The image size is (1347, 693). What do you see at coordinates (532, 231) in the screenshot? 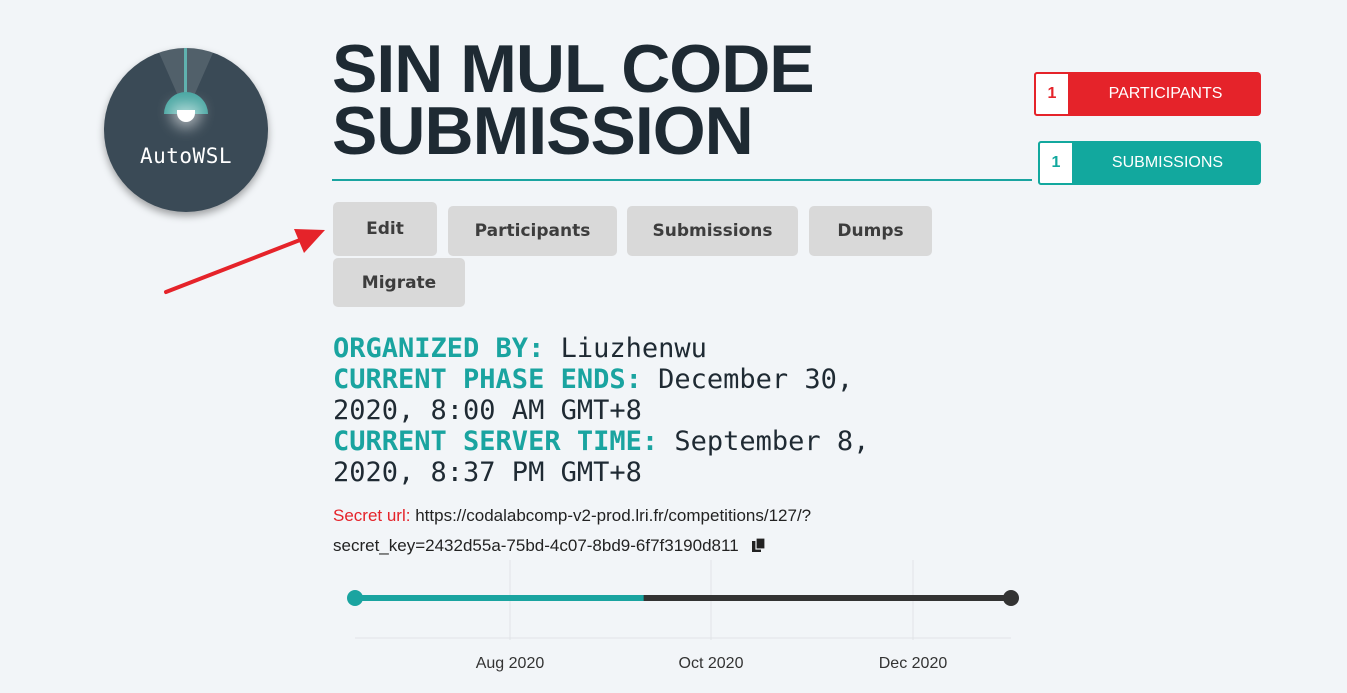
I see `participants-button: Participants` at bounding box center [532, 231].